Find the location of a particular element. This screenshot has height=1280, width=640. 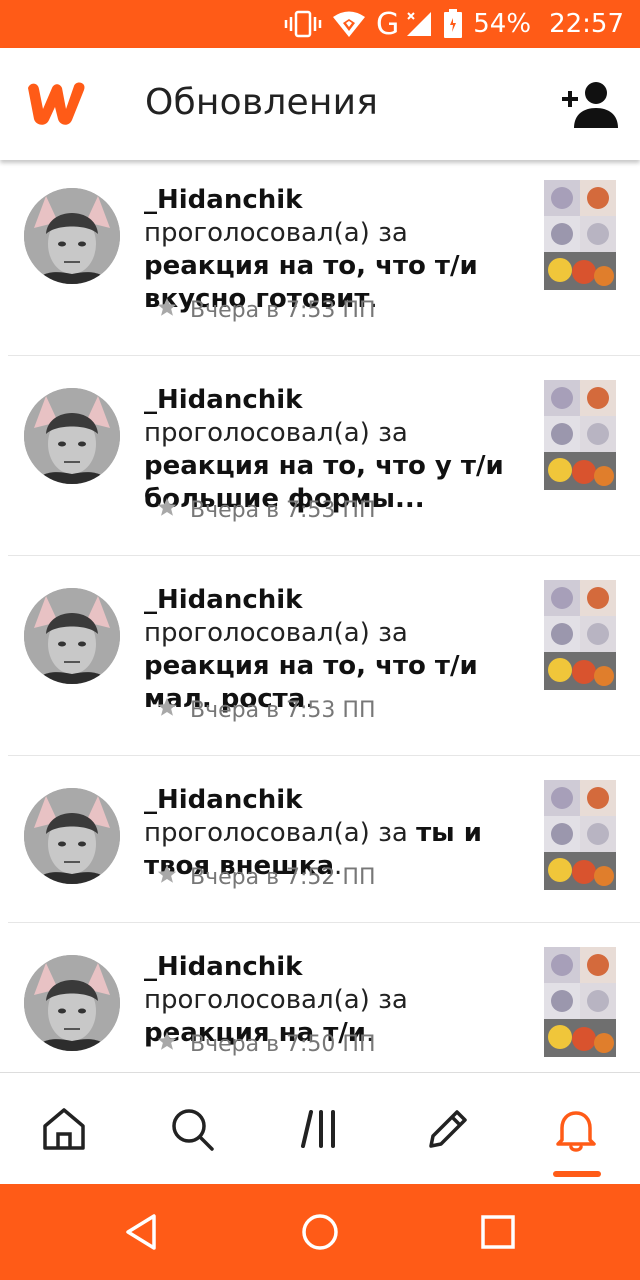

status-bar: G 54% 22:57 is located at coordinates (320, 24).